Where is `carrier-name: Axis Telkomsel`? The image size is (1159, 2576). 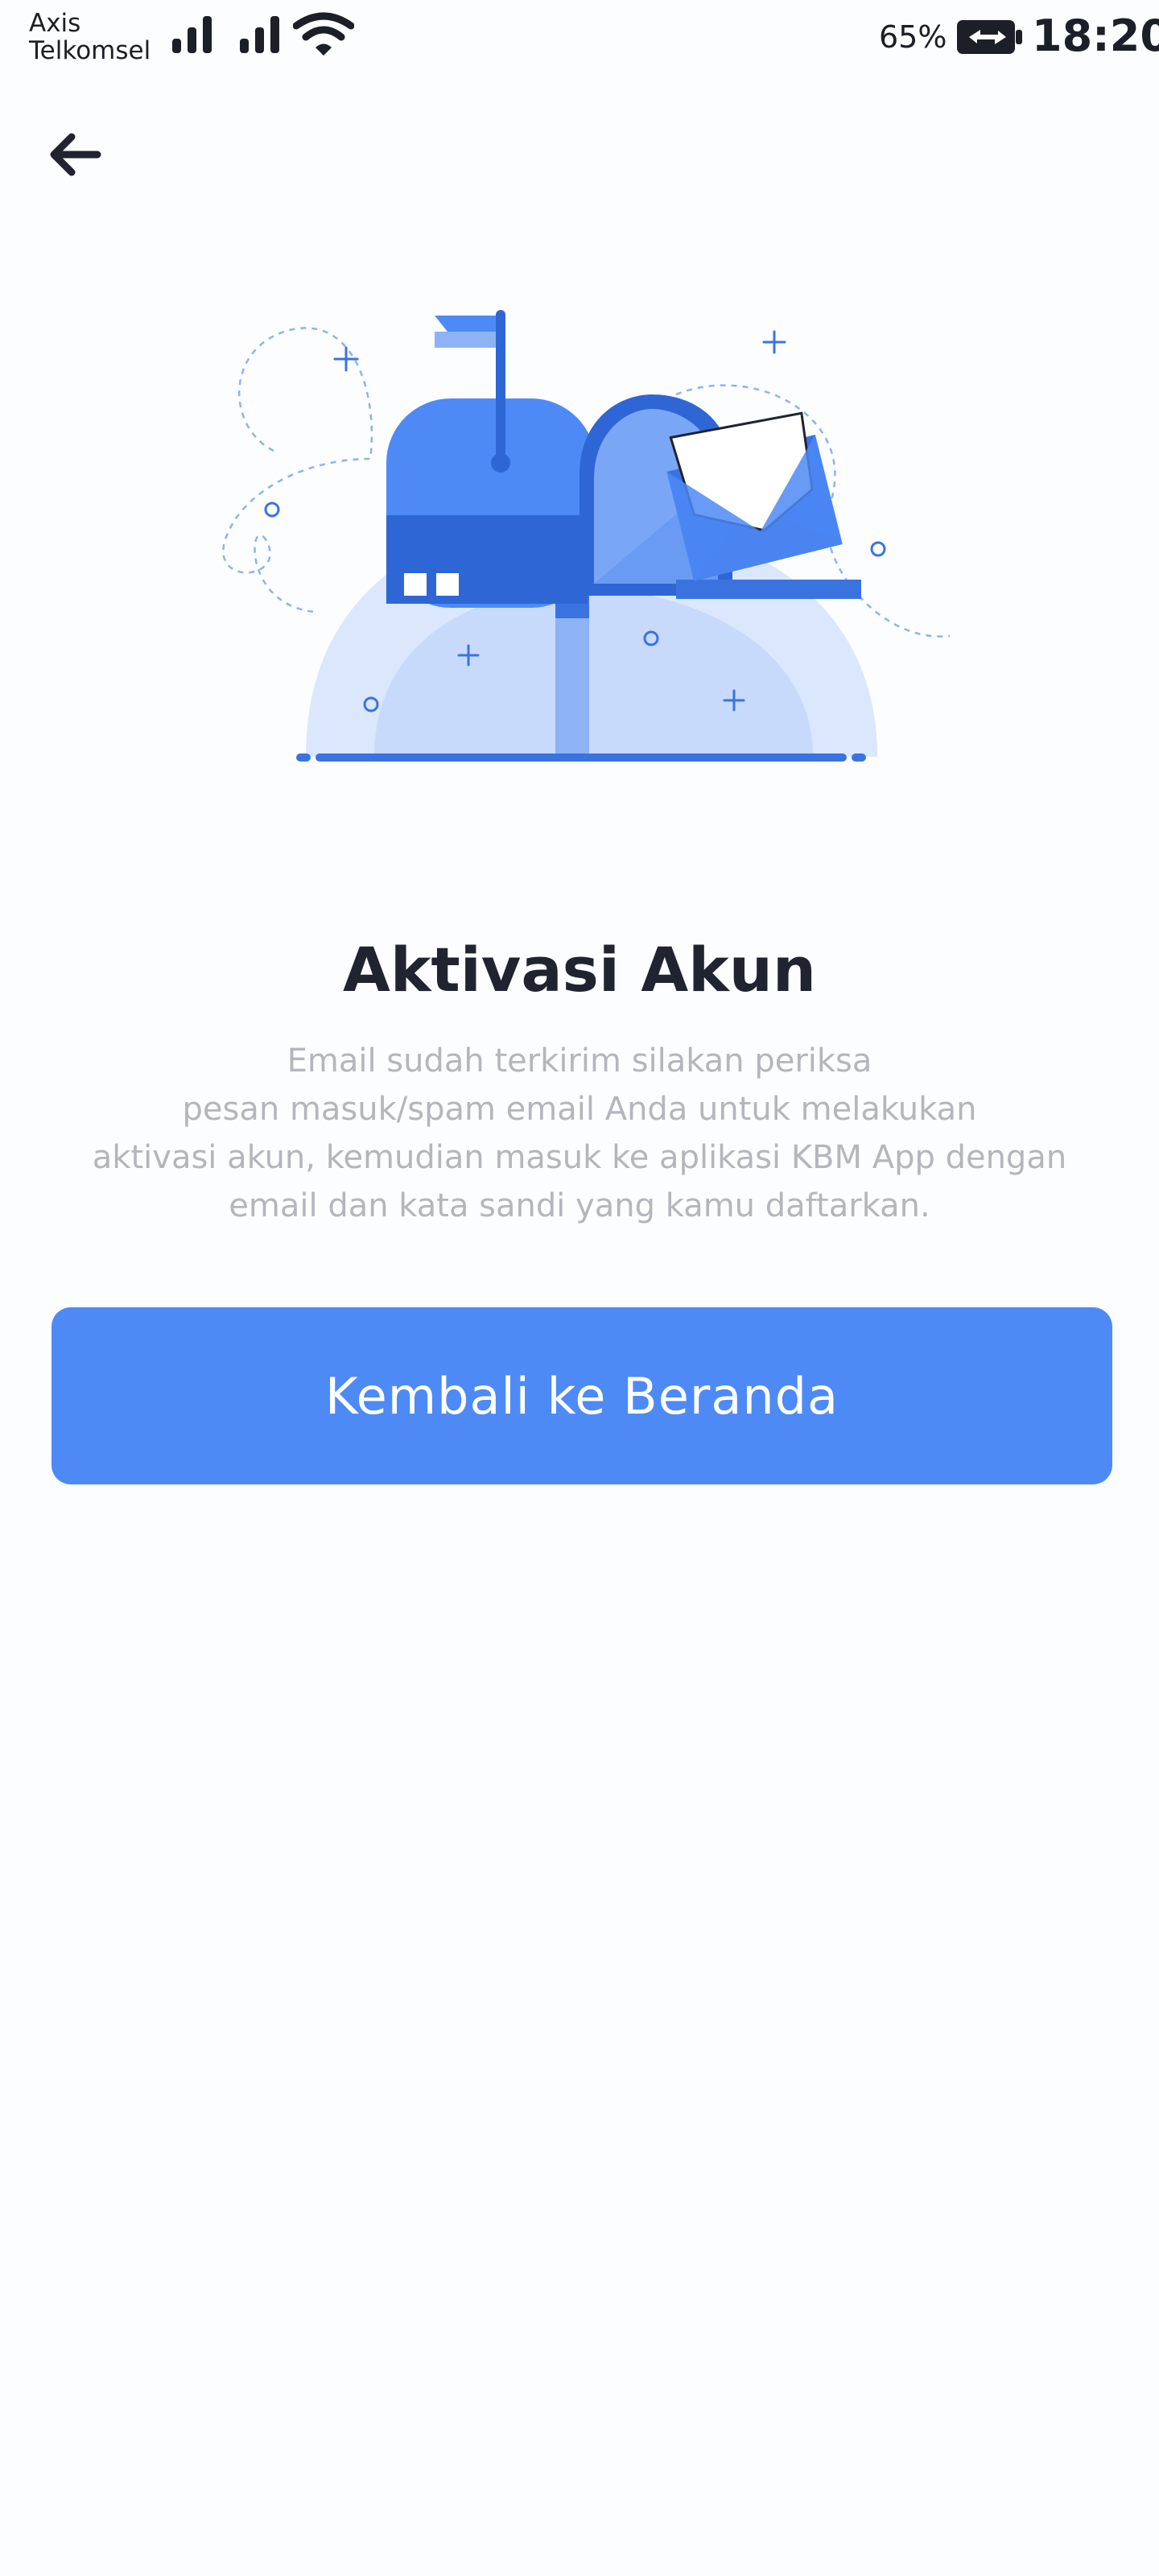
carrier-name: Axis Telkomsel is located at coordinates (90, 37).